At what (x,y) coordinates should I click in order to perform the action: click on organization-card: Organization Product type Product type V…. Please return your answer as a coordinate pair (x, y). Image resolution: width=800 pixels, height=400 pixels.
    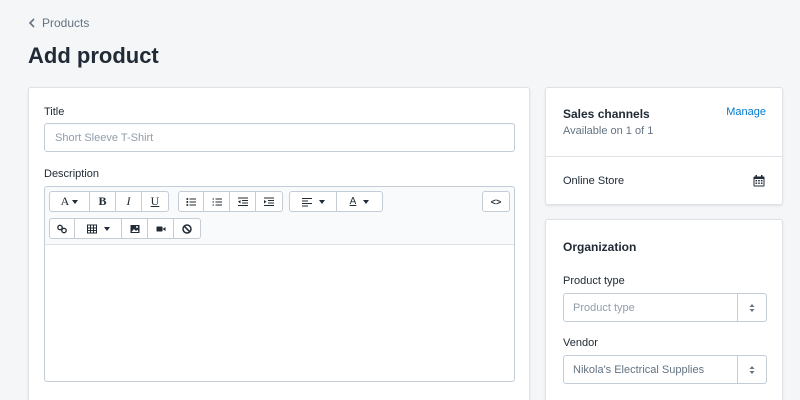
    Looking at the image, I should click on (664, 309).